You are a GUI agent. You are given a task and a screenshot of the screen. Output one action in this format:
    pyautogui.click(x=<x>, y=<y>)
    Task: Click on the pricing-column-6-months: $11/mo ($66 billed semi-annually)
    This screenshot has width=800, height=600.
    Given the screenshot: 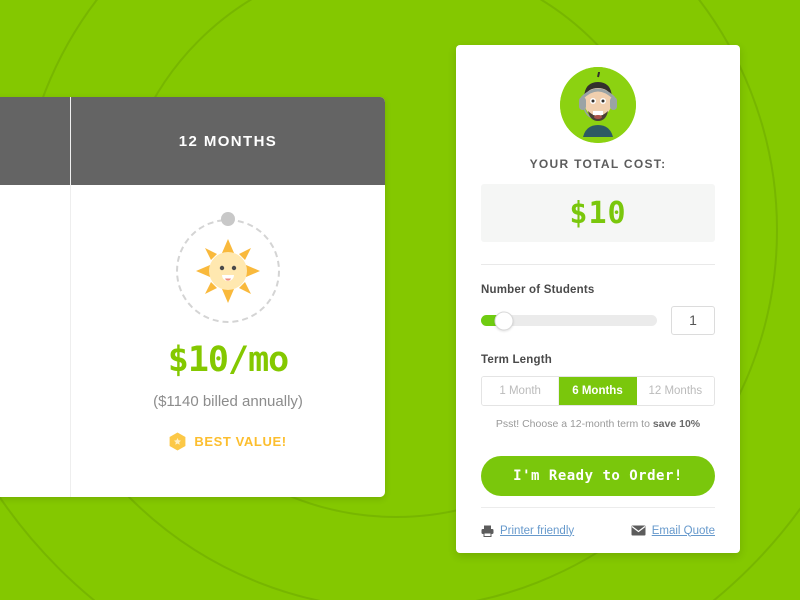 What is the action you would take?
    pyautogui.click(x=35, y=341)
    